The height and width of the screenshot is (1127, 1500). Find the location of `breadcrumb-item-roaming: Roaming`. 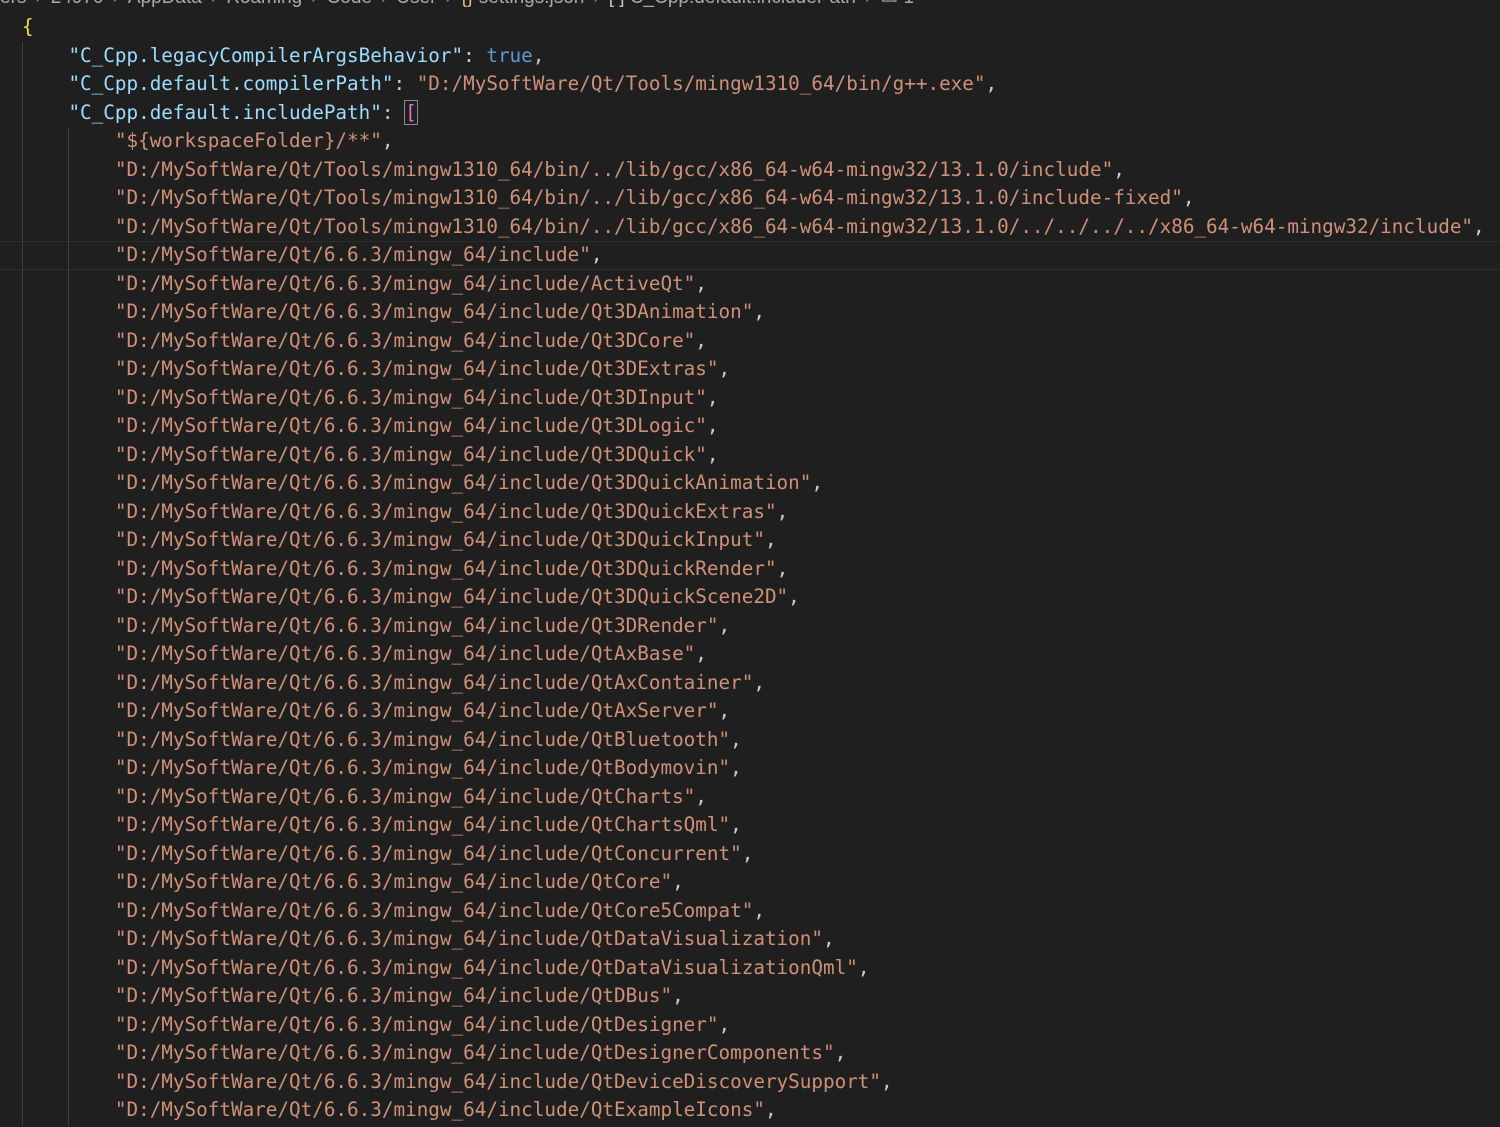

breadcrumb-item-roaming: Roaming is located at coordinates (264, 4).